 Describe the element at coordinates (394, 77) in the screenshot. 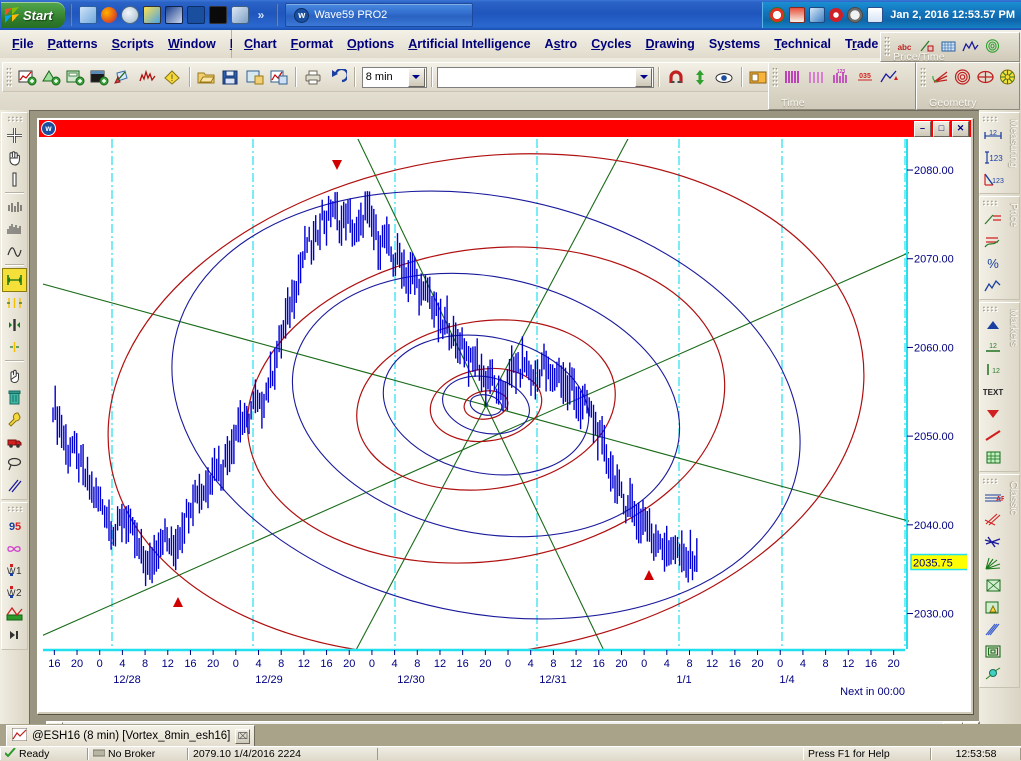

I see `interval-combo: 8 min` at that location.